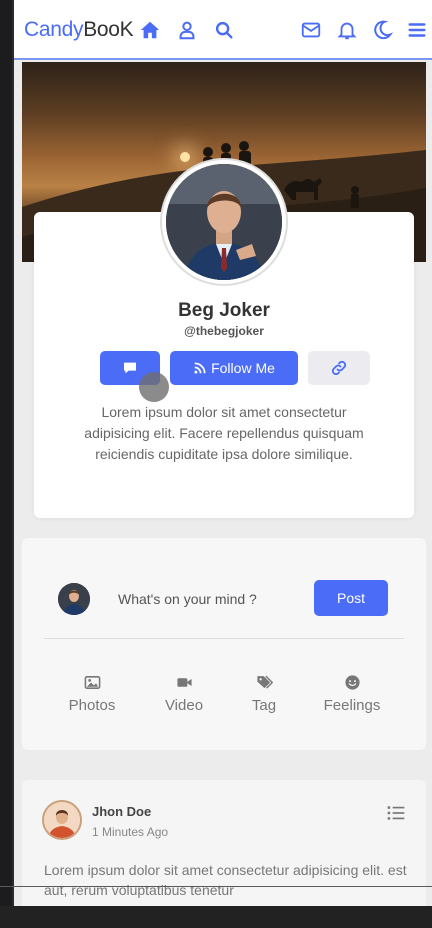  I want to click on post-author-avatar, so click(62, 820).